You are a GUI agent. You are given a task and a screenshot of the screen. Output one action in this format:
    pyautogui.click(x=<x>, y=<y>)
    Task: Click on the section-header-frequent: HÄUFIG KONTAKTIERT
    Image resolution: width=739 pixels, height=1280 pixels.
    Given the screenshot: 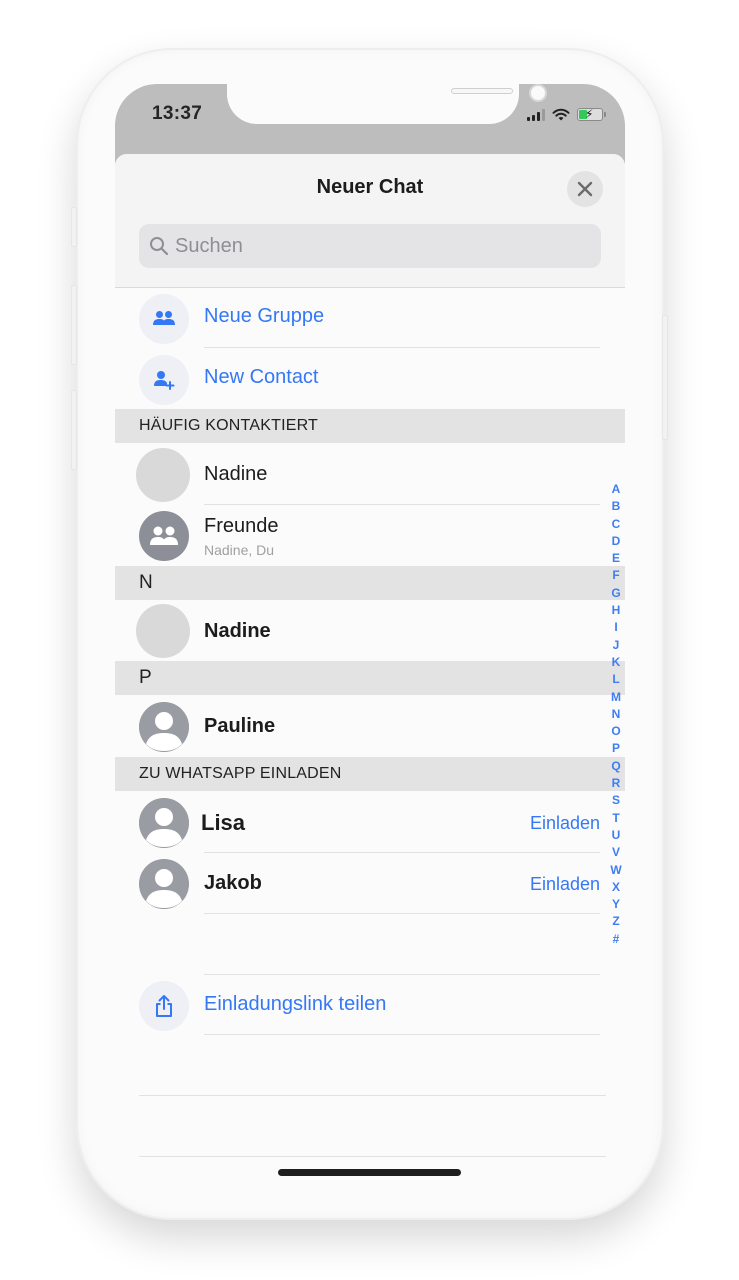 What is the action you would take?
    pyautogui.click(x=370, y=426)
    